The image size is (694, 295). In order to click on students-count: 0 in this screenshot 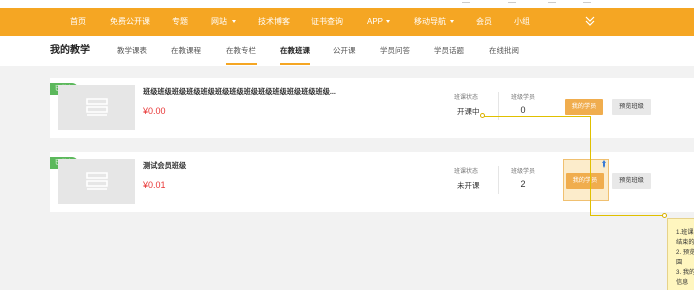, I will do `click(523, 110)`.